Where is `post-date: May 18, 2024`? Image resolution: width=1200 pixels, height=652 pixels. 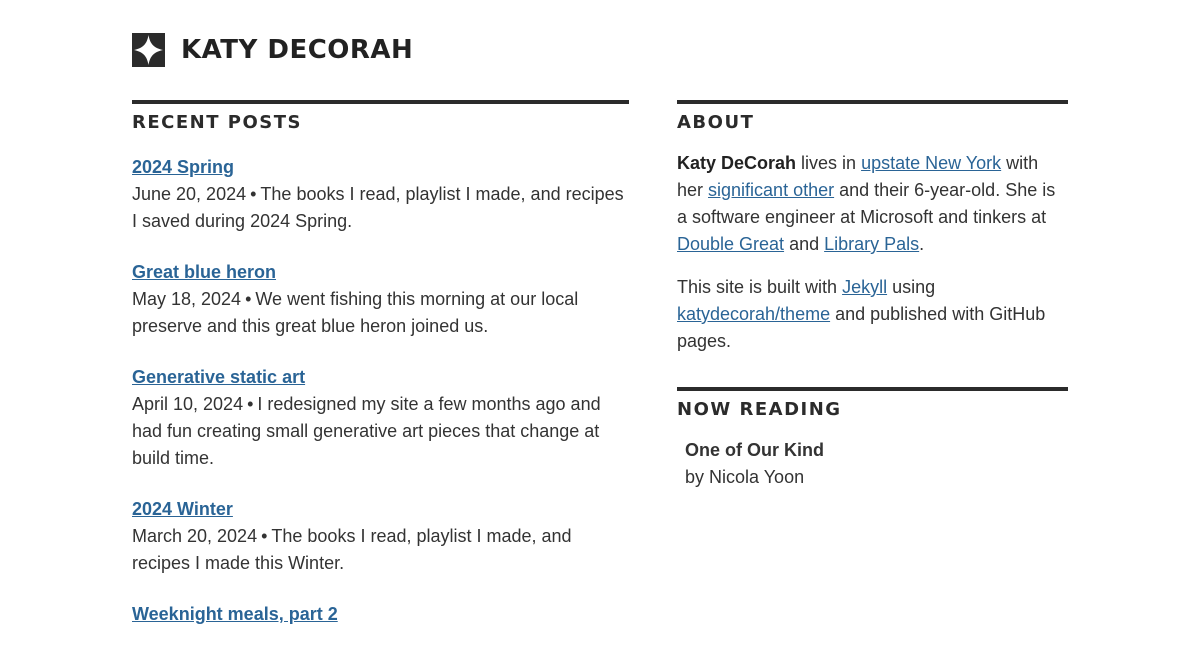 post-date: May 18, 2024 is located at coordinates (187, 299).